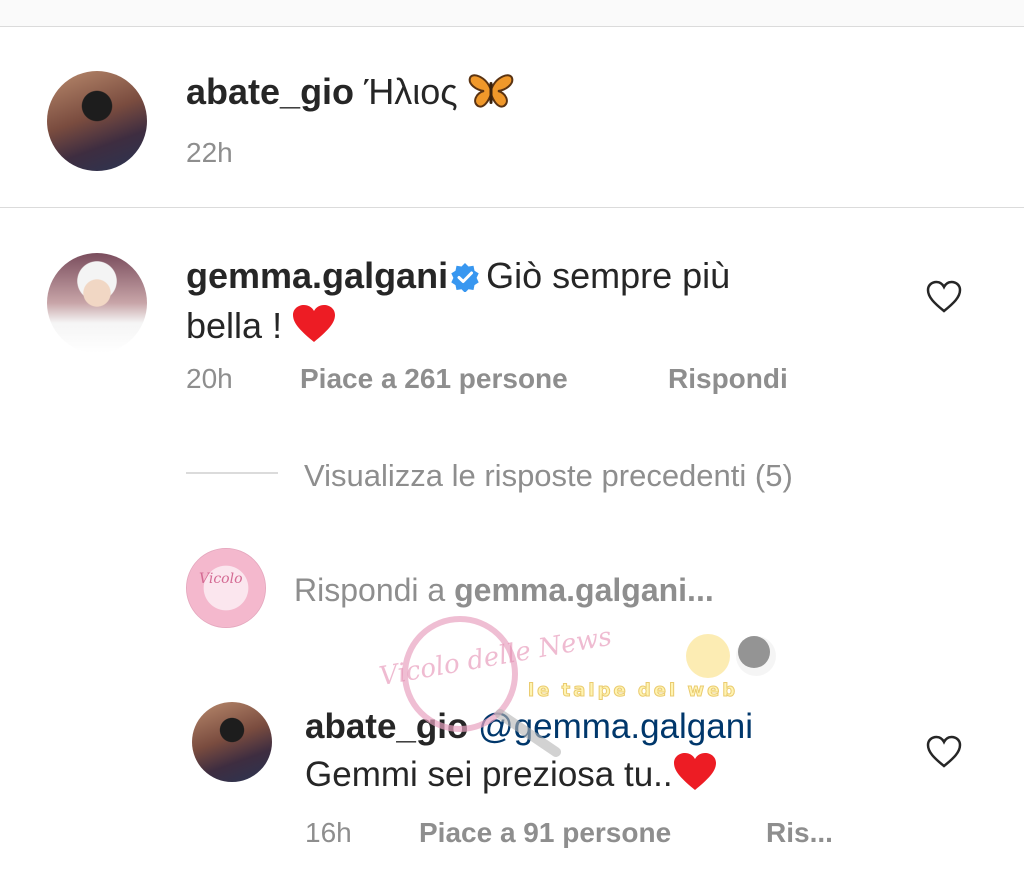 The image size is (1024, 885). I want to click on comment-likes-label: Piace a 261 persone, so click(434, 378).